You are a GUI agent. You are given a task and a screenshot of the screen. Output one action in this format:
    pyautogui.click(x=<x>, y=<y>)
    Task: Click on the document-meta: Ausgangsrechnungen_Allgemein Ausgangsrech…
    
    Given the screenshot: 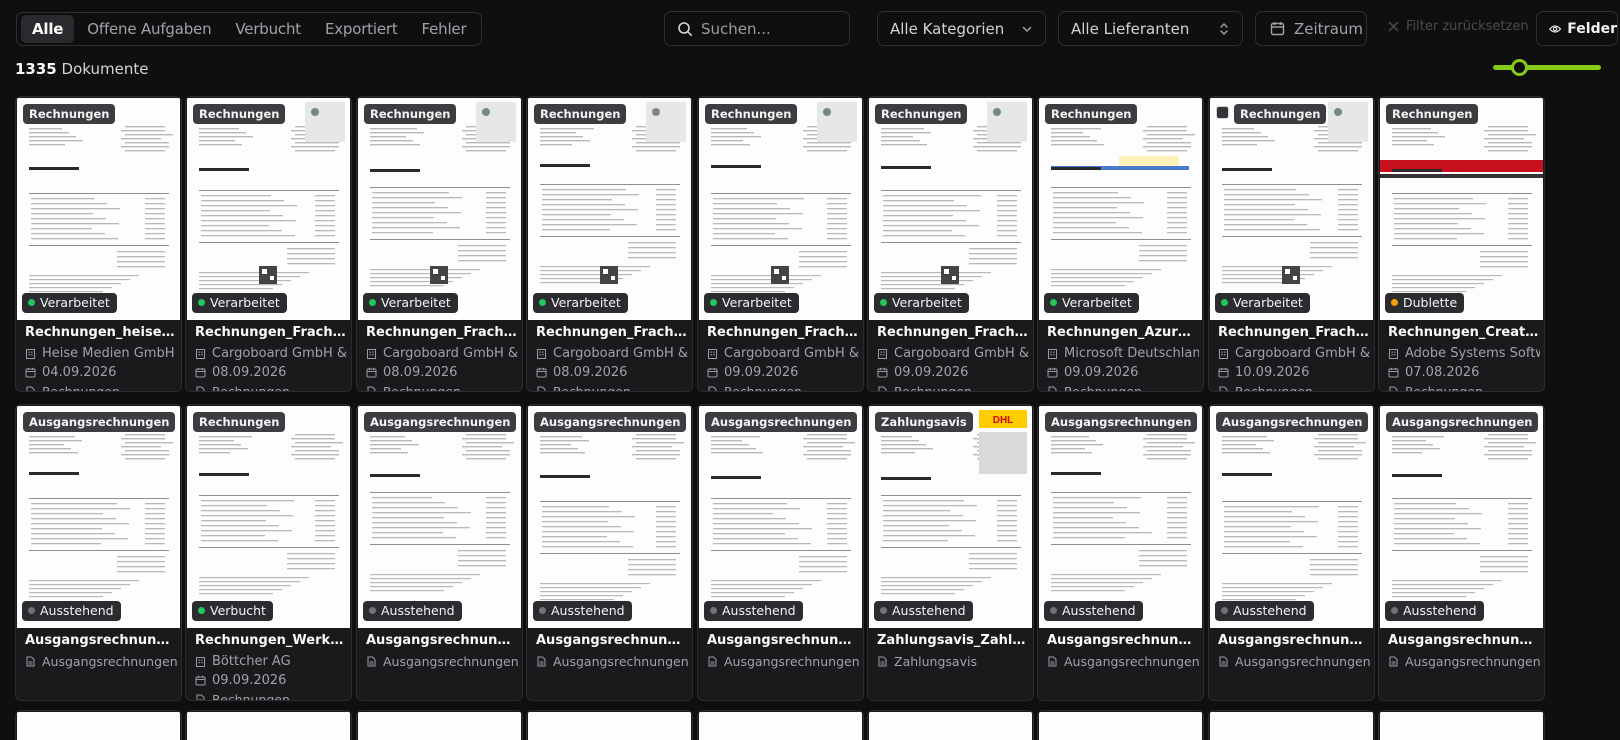 What is the action you would take?
    pyautogui.click(x=1294, y=651)
    